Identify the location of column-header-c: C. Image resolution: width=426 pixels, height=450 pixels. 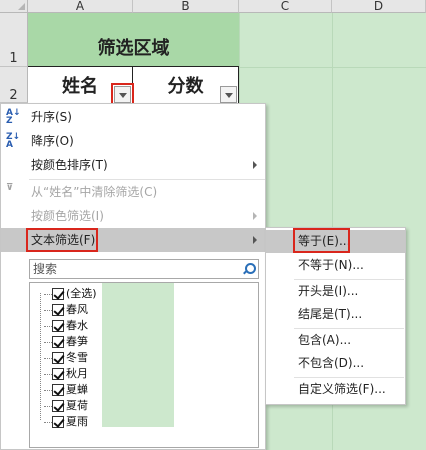
(285, 6).